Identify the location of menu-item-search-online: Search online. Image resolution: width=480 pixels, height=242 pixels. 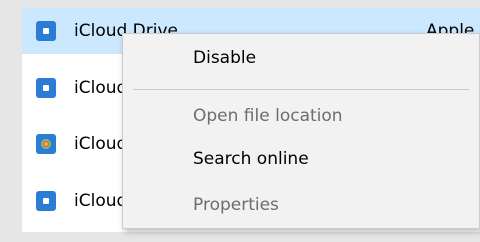
(251, 159).